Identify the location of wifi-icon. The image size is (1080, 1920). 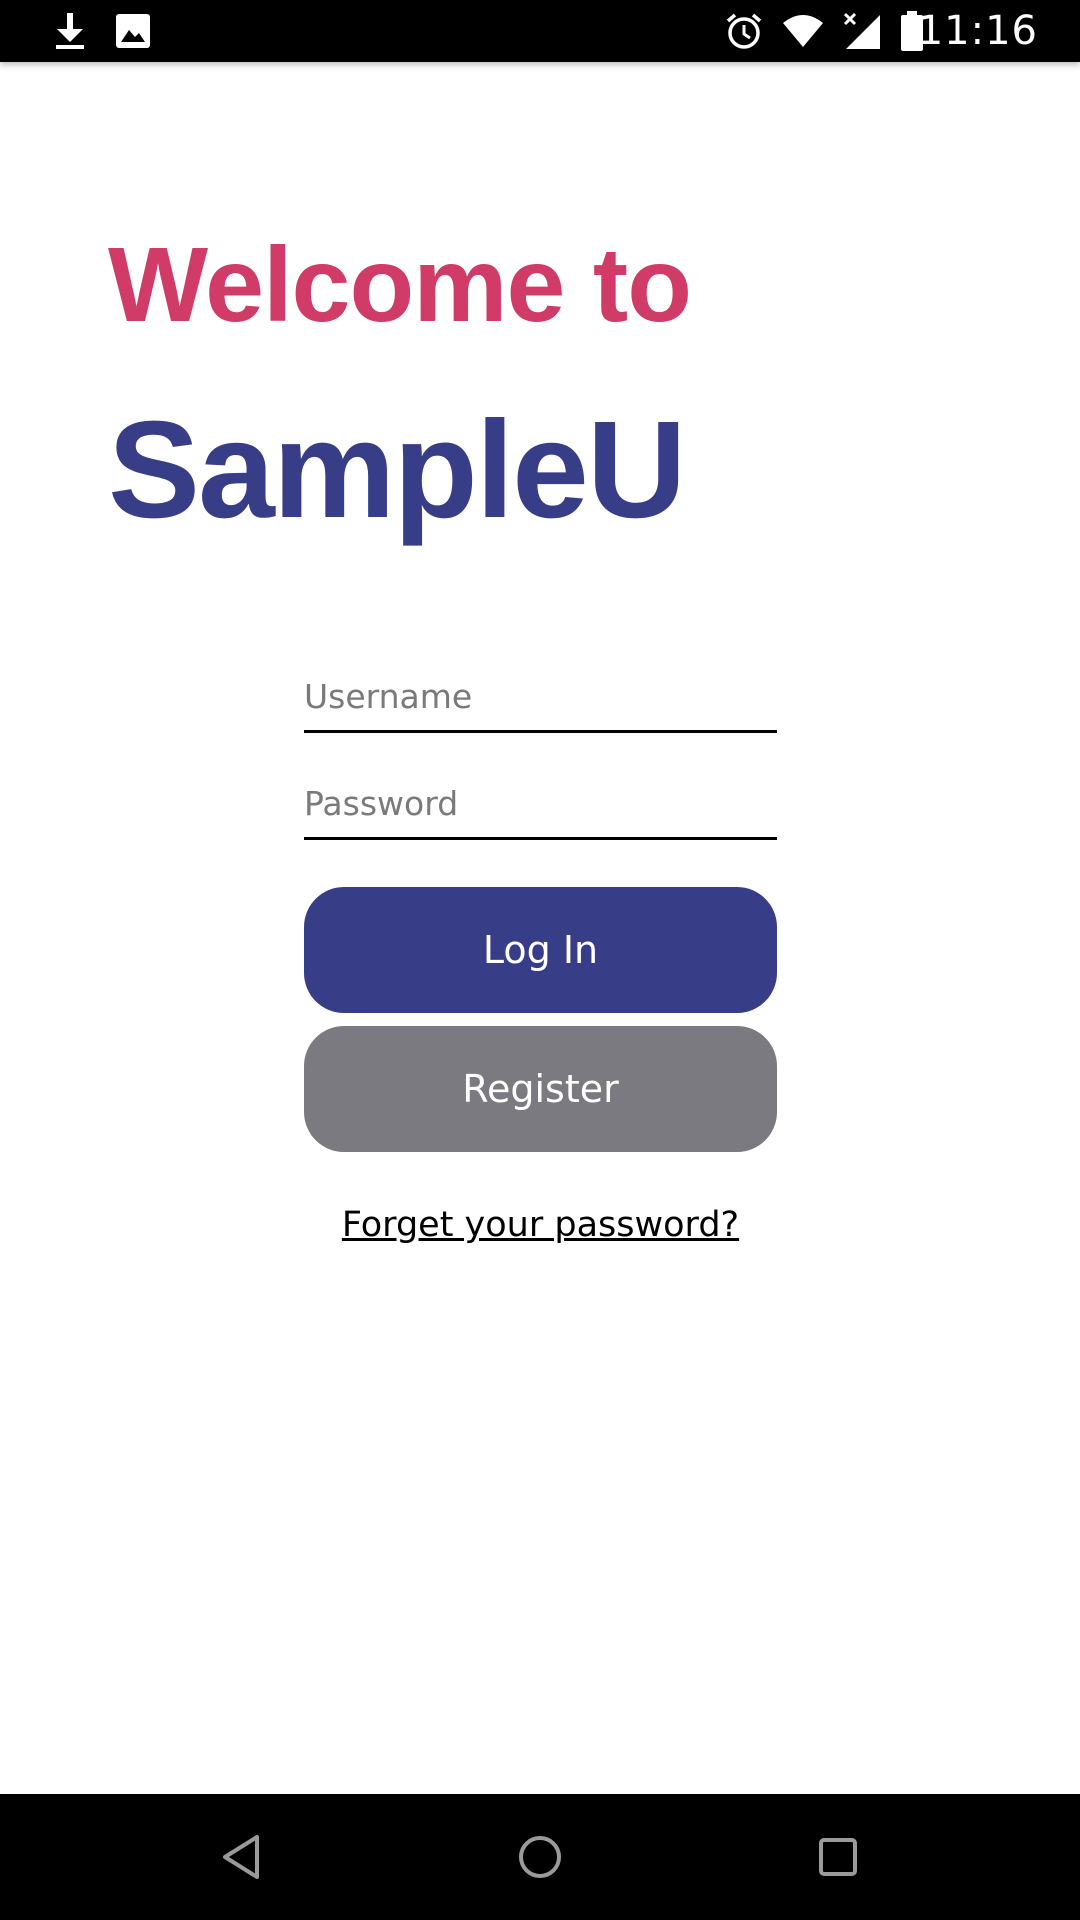
(803, 31).